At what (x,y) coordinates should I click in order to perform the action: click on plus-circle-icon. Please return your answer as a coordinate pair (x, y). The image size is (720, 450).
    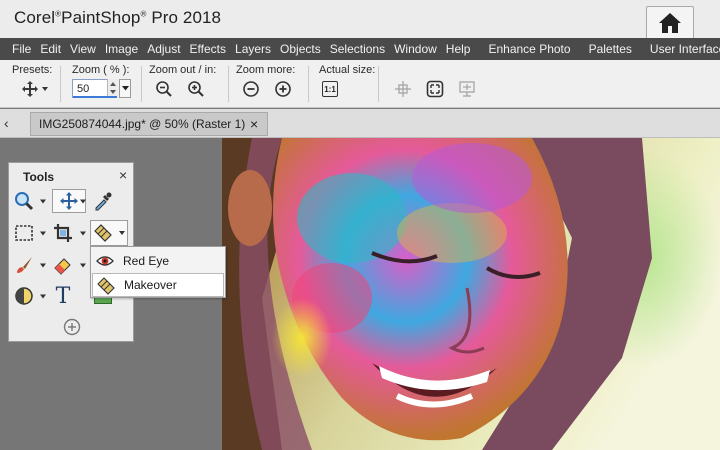
    Looking at the image, I should click on (72, 327).